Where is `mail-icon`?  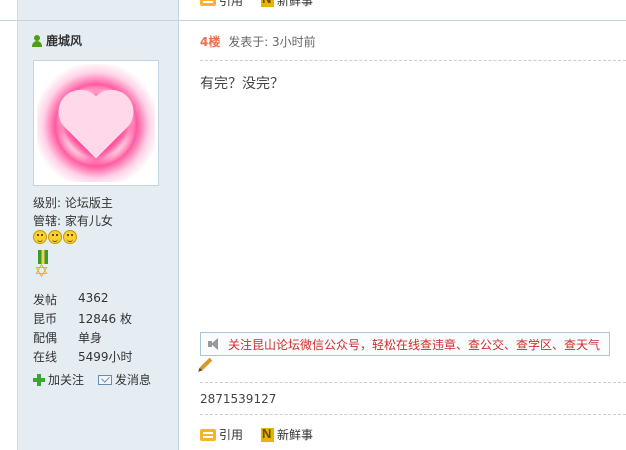 mail-icon is located at coordinates (105, 379).